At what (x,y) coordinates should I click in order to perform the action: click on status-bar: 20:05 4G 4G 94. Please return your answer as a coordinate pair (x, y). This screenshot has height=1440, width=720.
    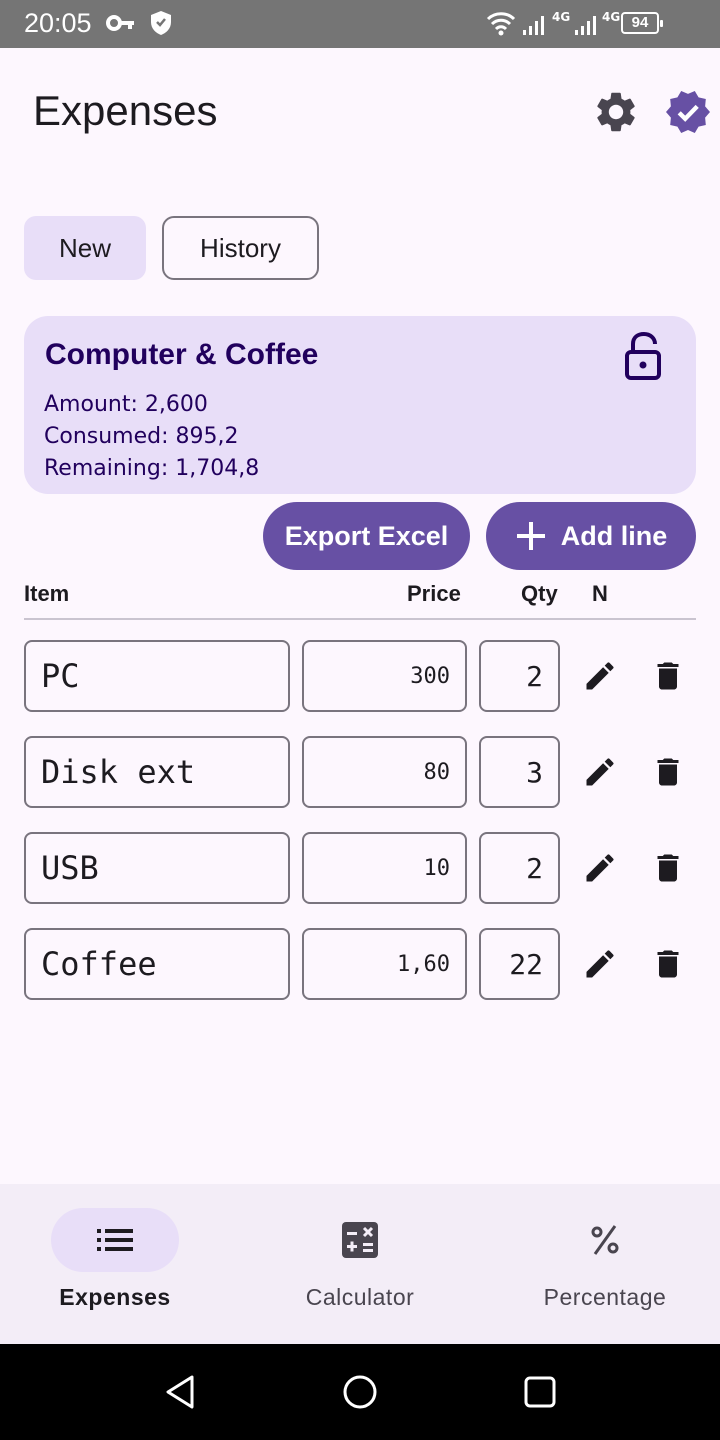
    Looking at the image, I should click on (360, 24).